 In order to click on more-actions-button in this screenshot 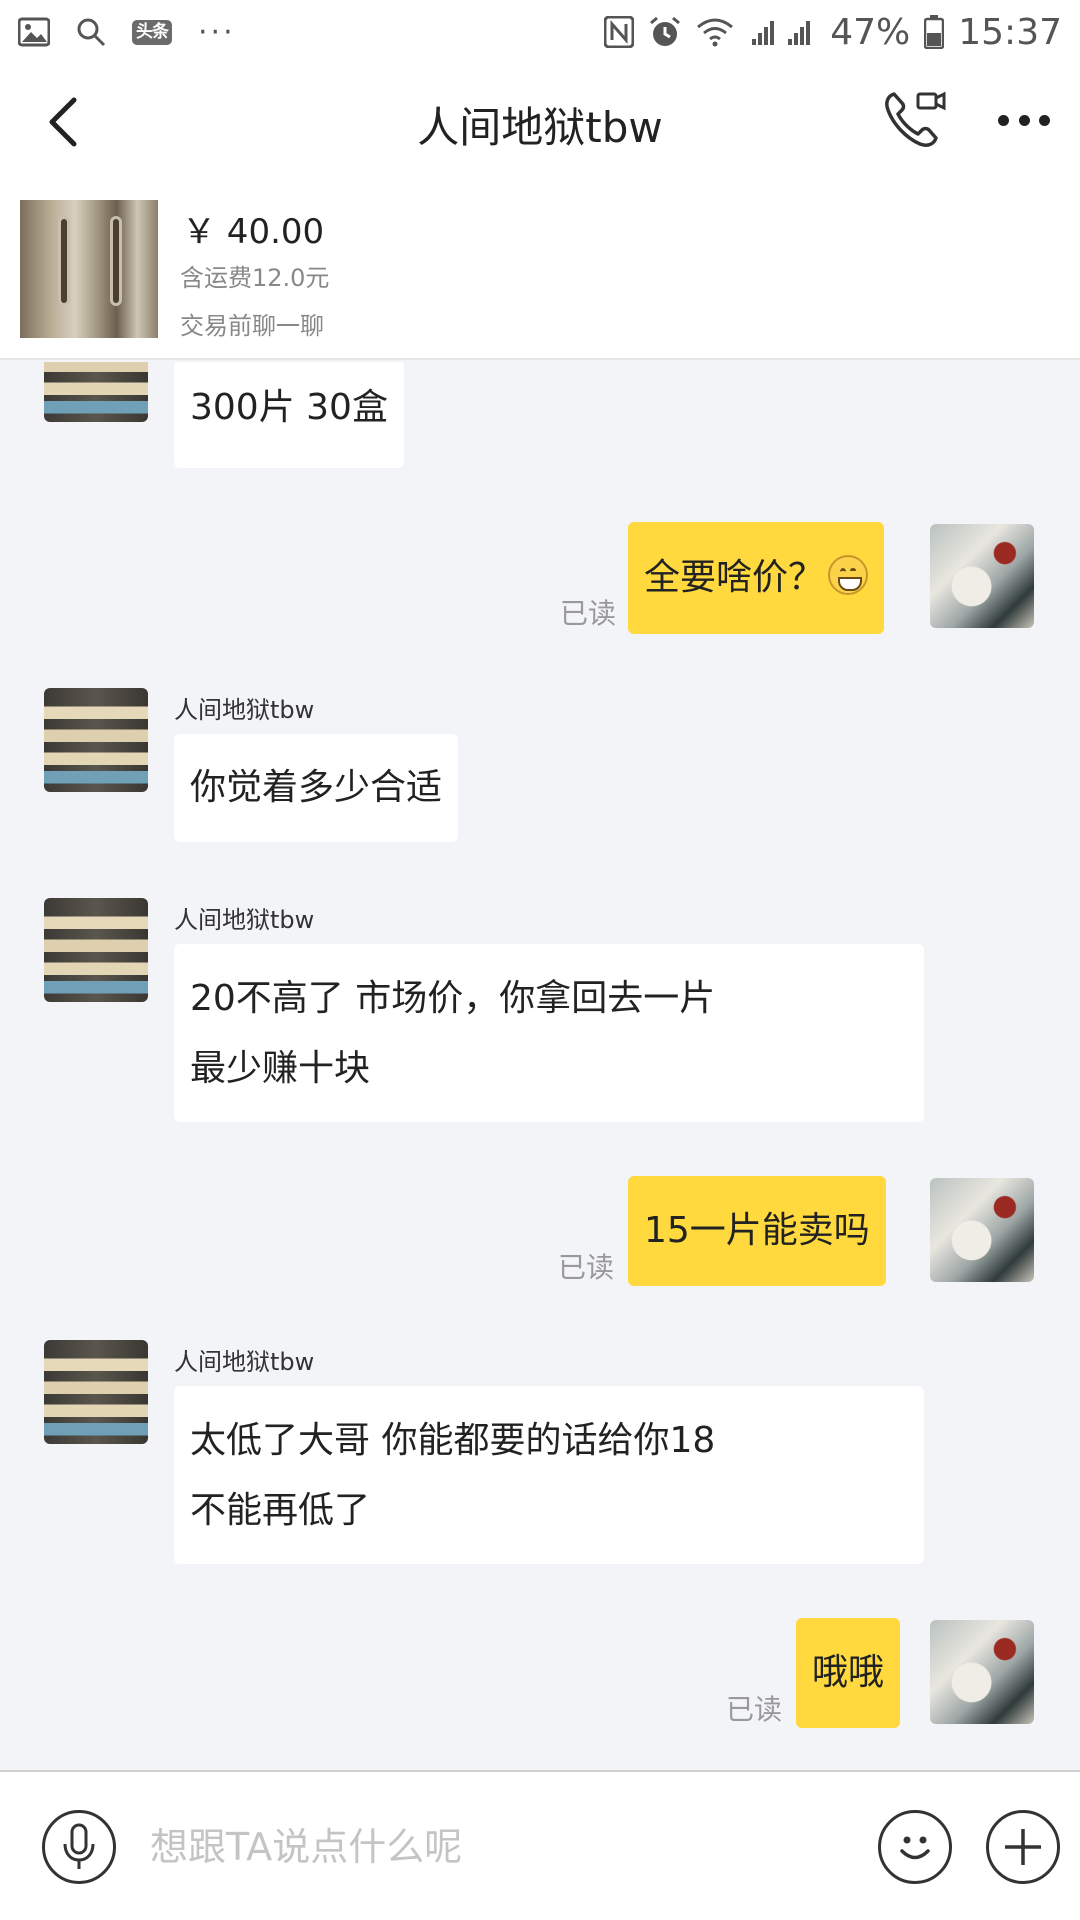, I will do `click(1023, 1847)`.